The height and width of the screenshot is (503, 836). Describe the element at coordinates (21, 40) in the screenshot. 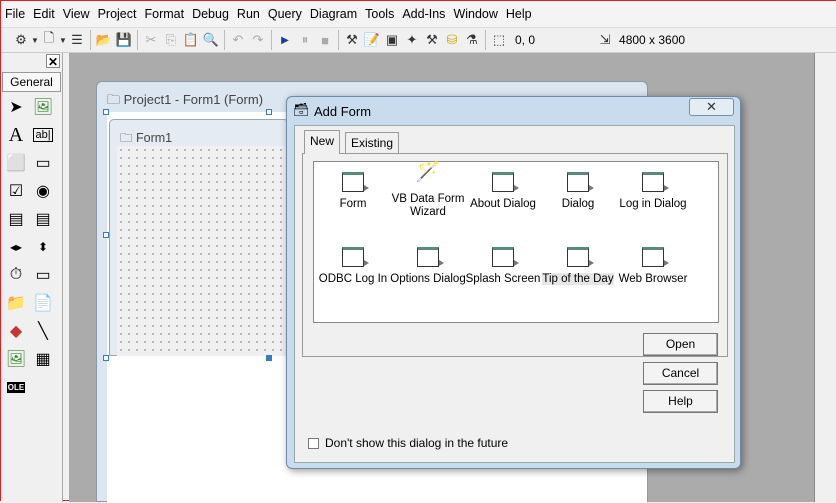

I see `add-project-icon: ⚙` at that location.